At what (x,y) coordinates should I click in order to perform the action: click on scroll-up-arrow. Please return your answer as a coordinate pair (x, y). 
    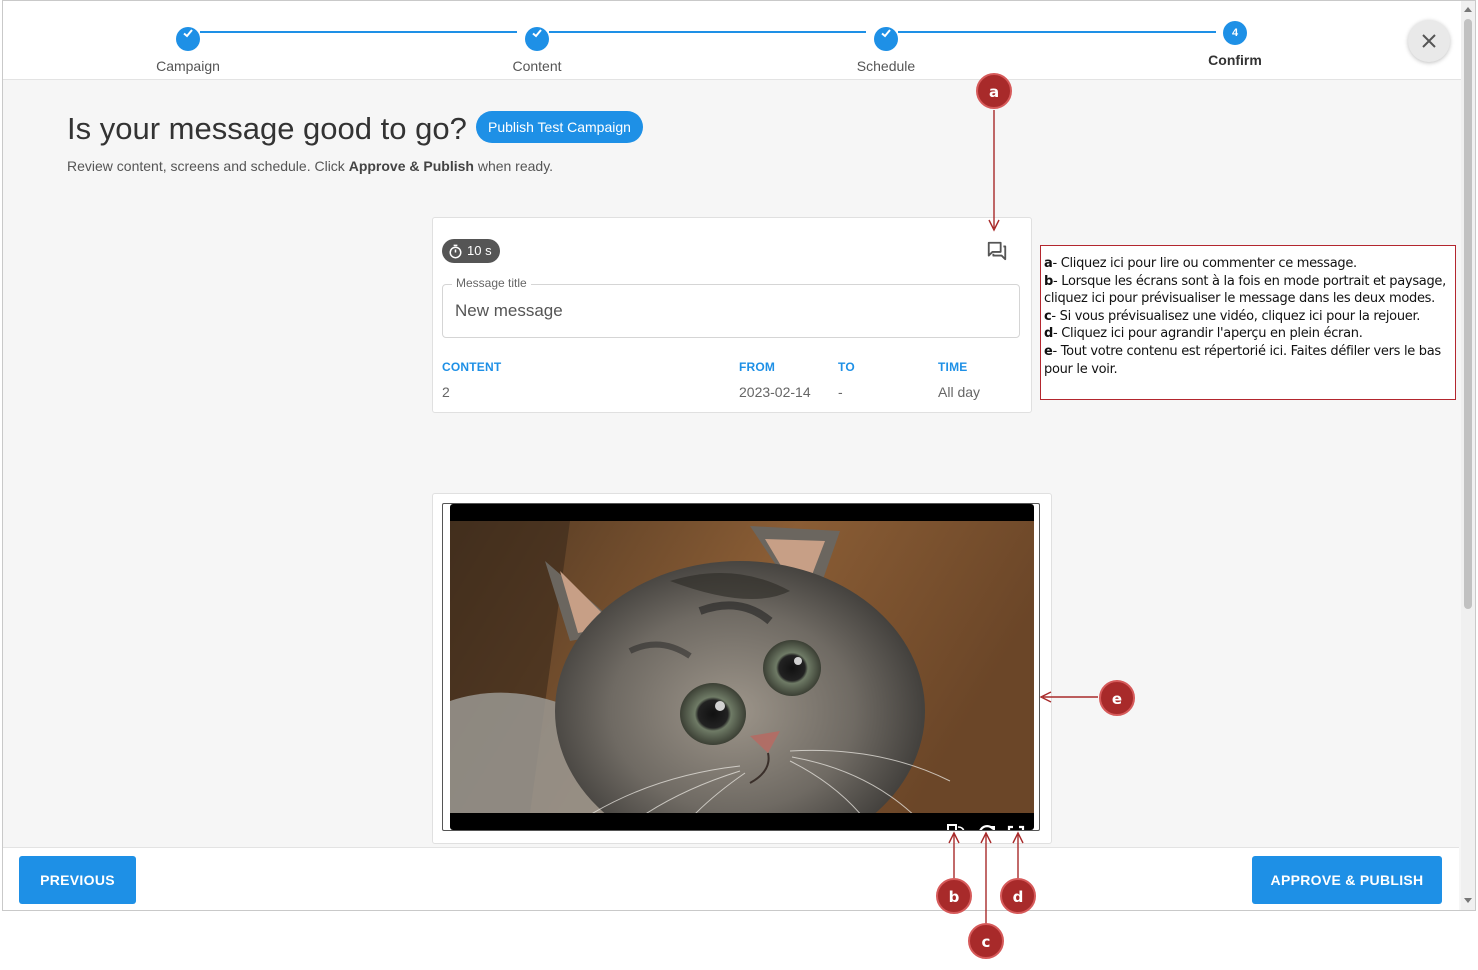
    Looking at the image, I should click on (1468, 9).